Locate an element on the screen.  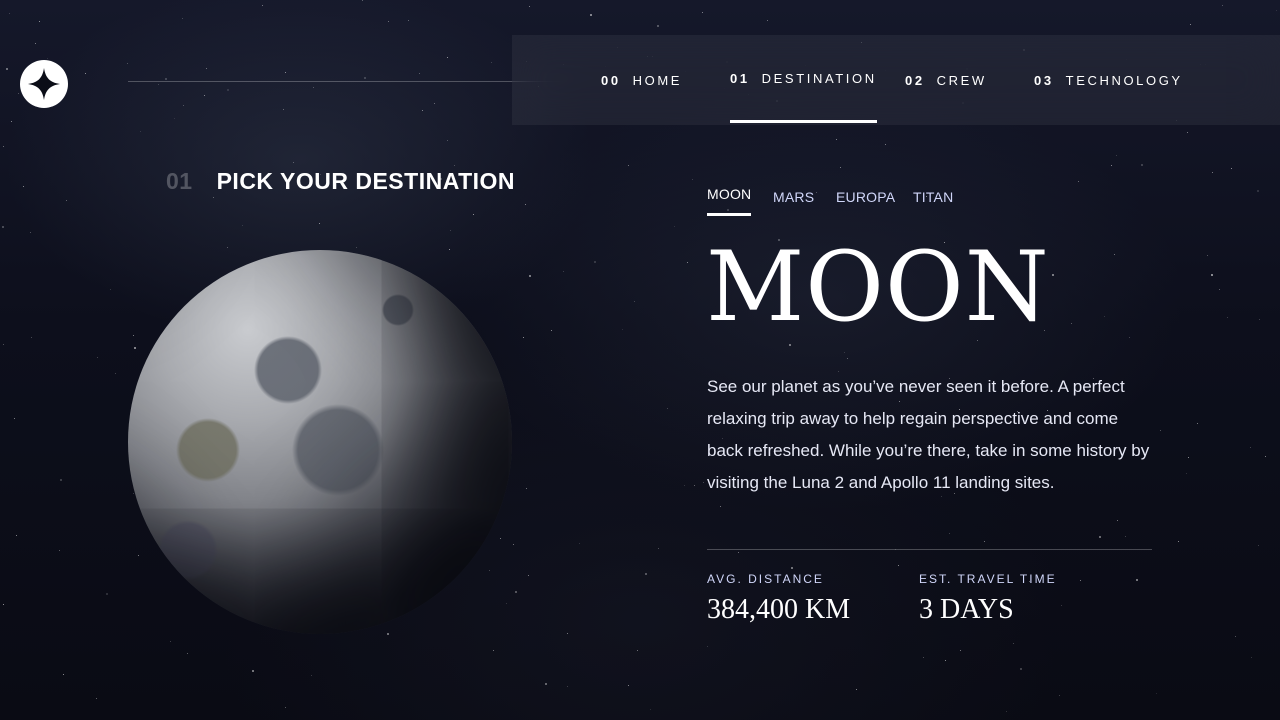
stats-divider is located at coordinates (929, 549).